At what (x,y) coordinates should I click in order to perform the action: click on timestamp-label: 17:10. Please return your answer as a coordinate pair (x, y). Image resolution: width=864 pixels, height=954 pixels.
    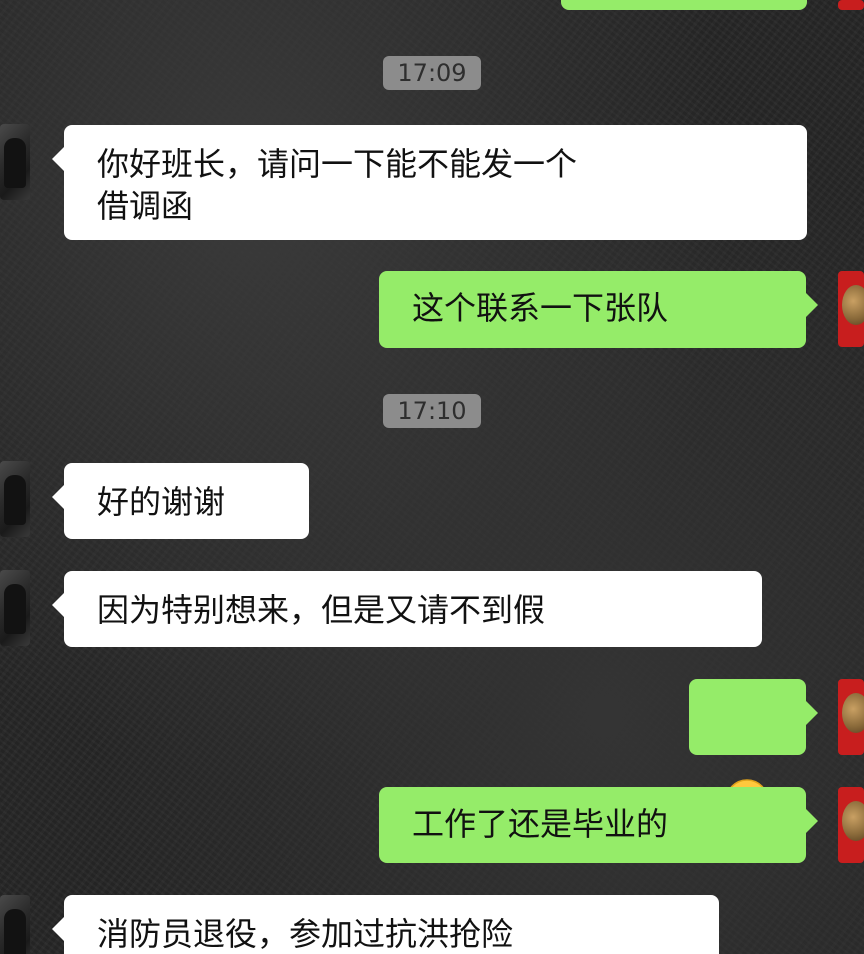
    Looking at the image, I should click on (432, 411).